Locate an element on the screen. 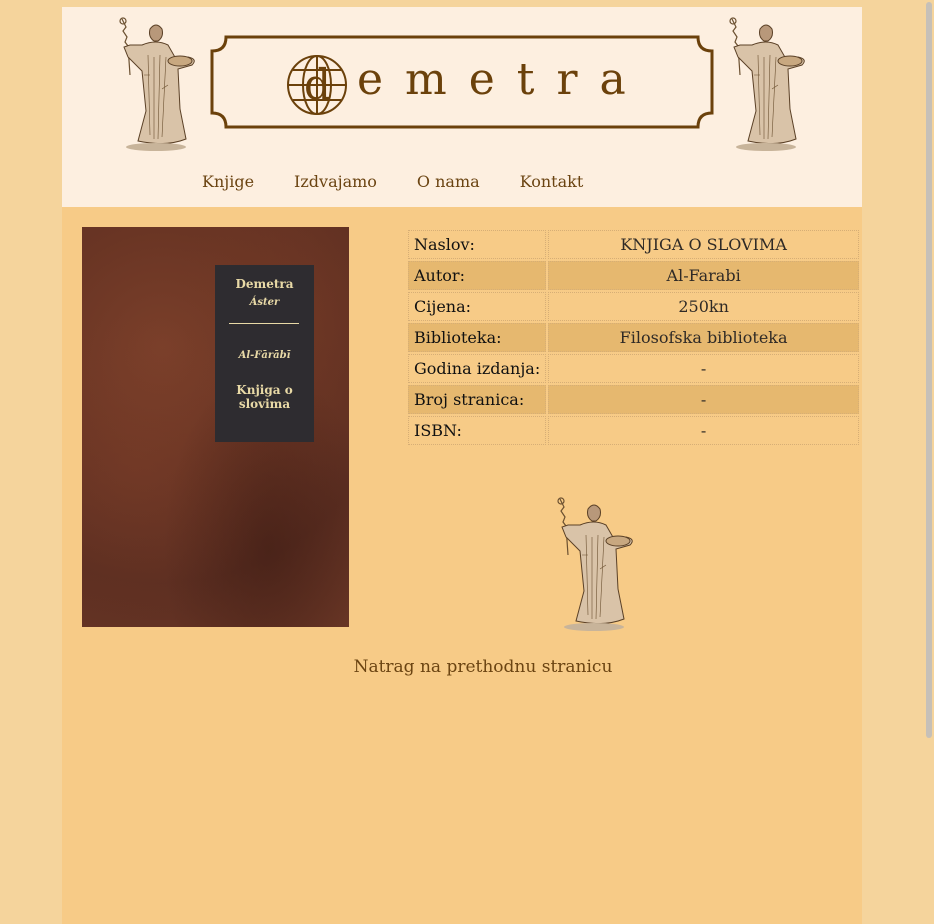  table-row: Naslov: KNJIGA O SLOVIMA is located at coordinates (633, 244).